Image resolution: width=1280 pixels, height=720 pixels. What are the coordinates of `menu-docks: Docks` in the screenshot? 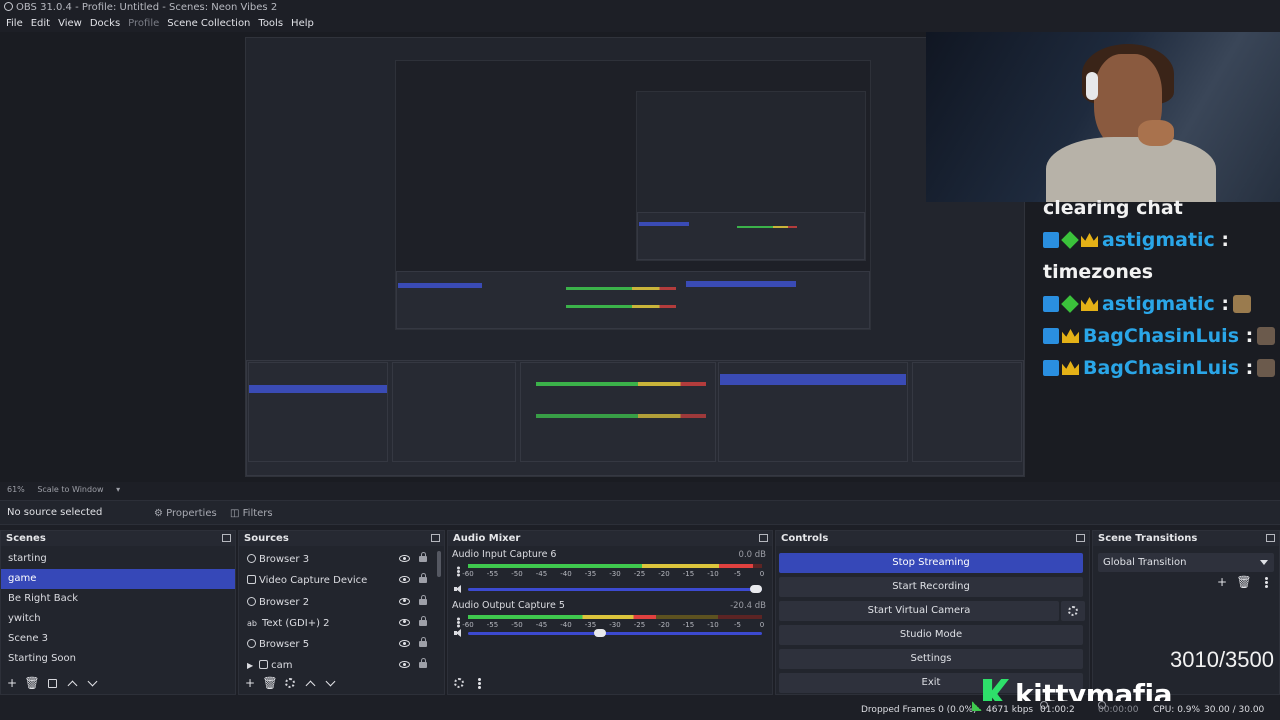 It's located at (105, 24).